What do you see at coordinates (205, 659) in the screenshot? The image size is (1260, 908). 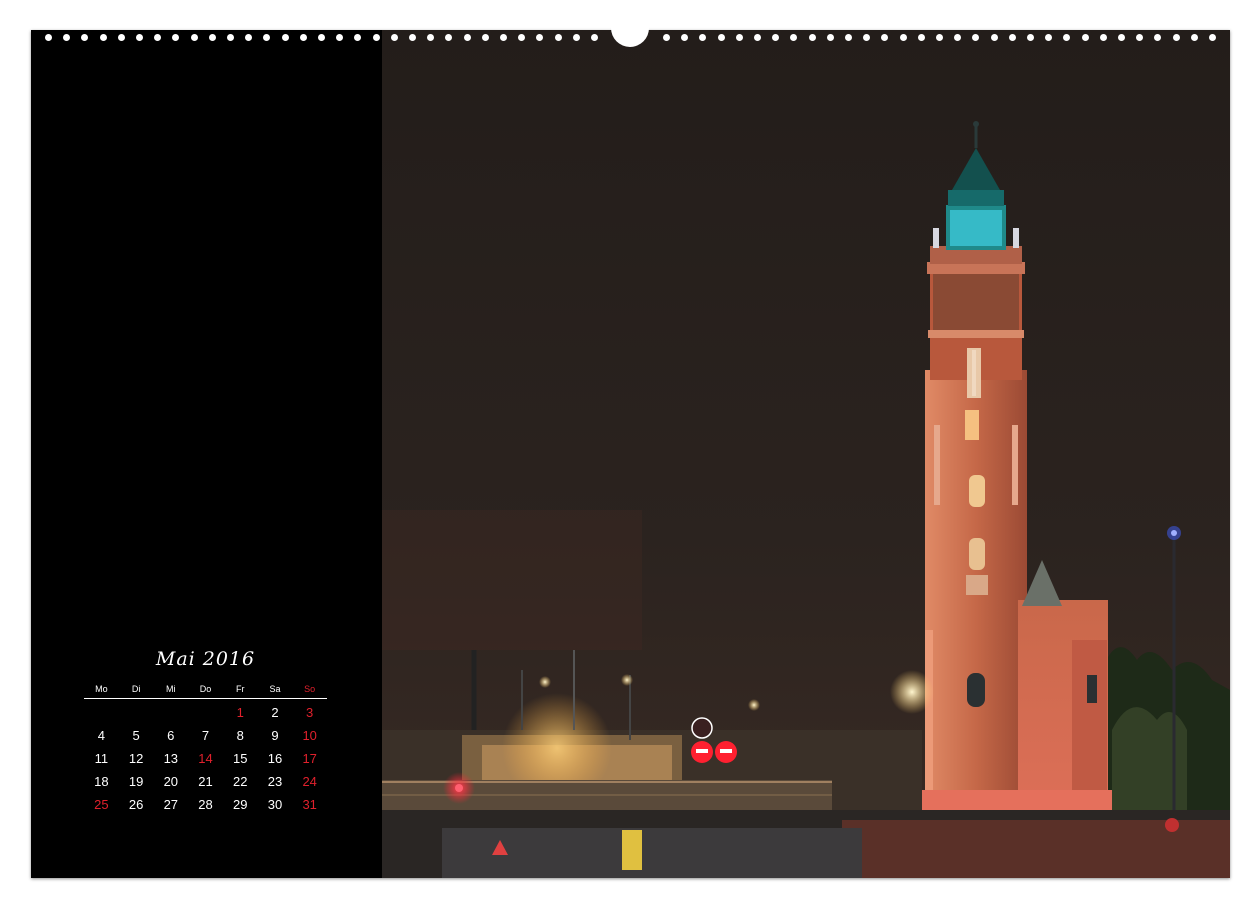 I see `calendar-title: Mai 2016` at bounding box center [205, 659].